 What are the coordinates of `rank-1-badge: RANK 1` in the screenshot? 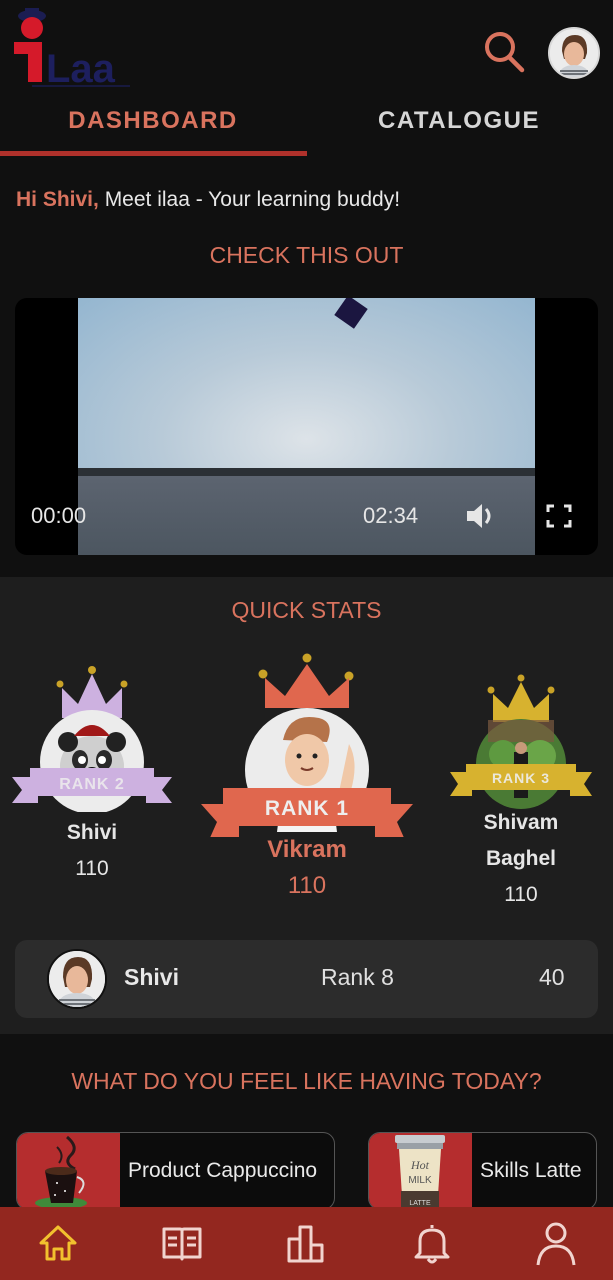 It's located at (307, 746).